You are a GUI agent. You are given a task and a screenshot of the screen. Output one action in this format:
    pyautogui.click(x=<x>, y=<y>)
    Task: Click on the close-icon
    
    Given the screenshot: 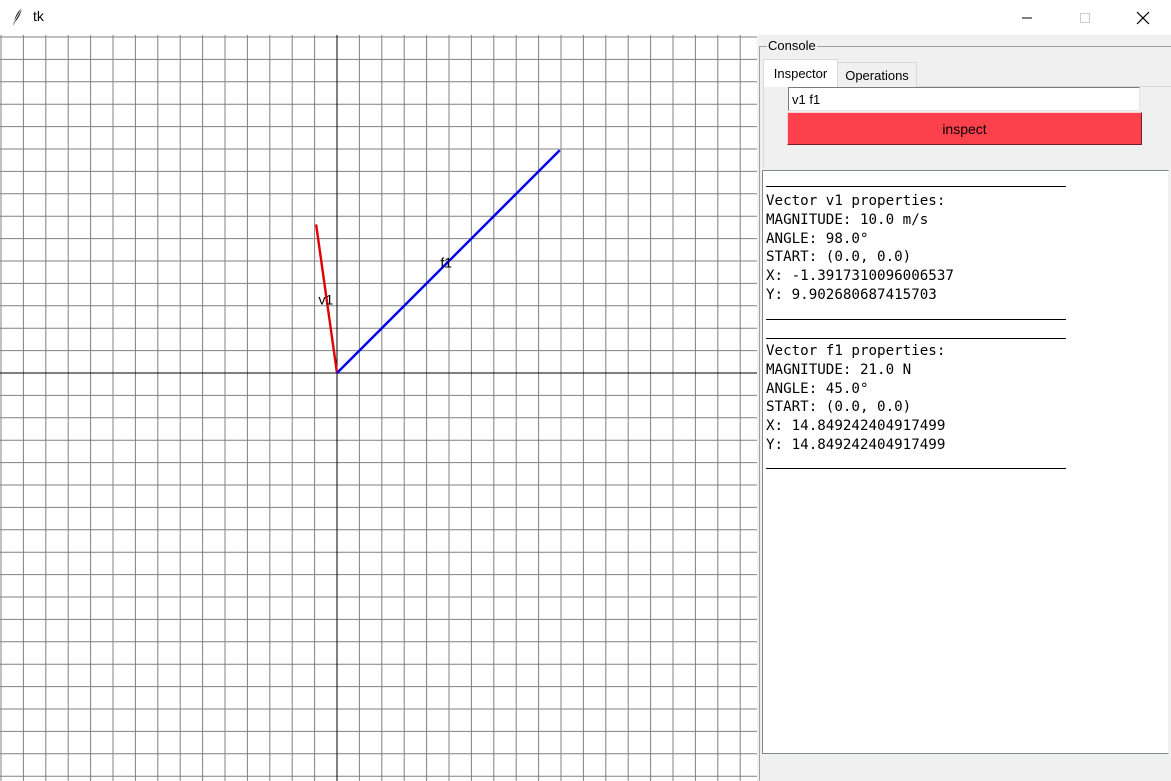 What is the action you would take?
    pyautogui.click(x=1143, y=17)
    